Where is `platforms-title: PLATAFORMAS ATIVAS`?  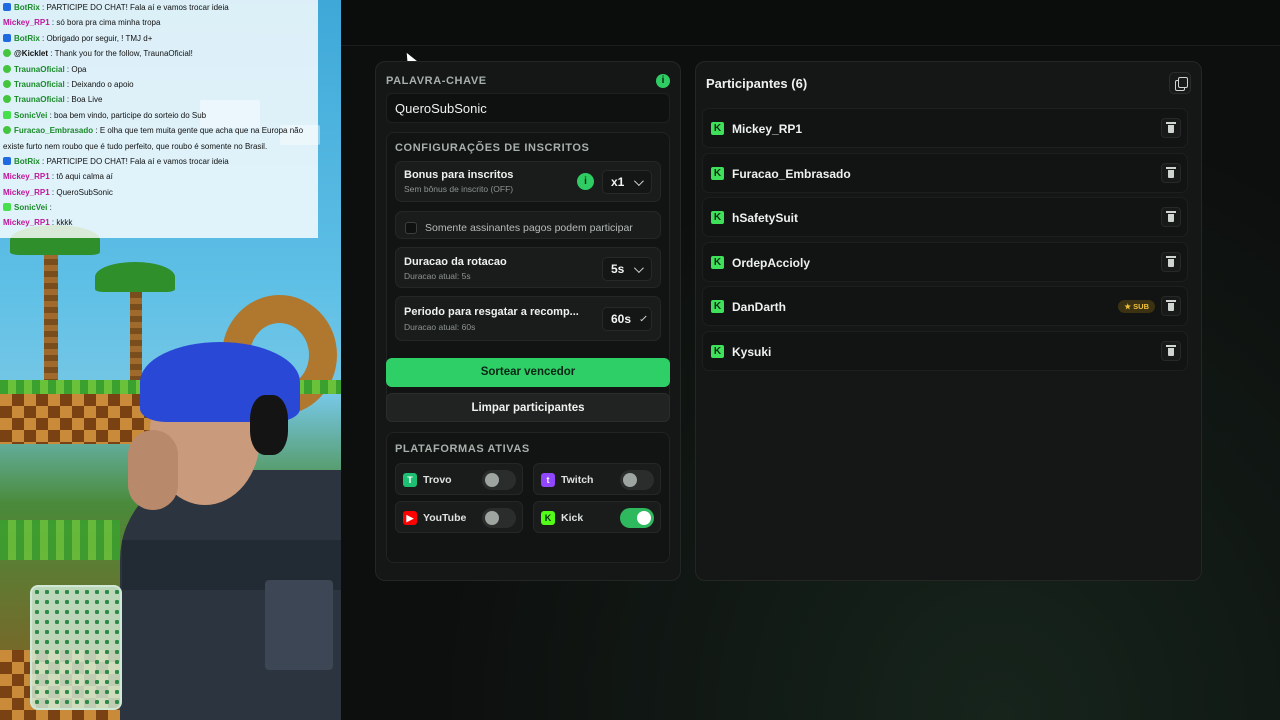 platforms-title: PLATAFORMAS ATIVAS is located at coordinates (462, 449).